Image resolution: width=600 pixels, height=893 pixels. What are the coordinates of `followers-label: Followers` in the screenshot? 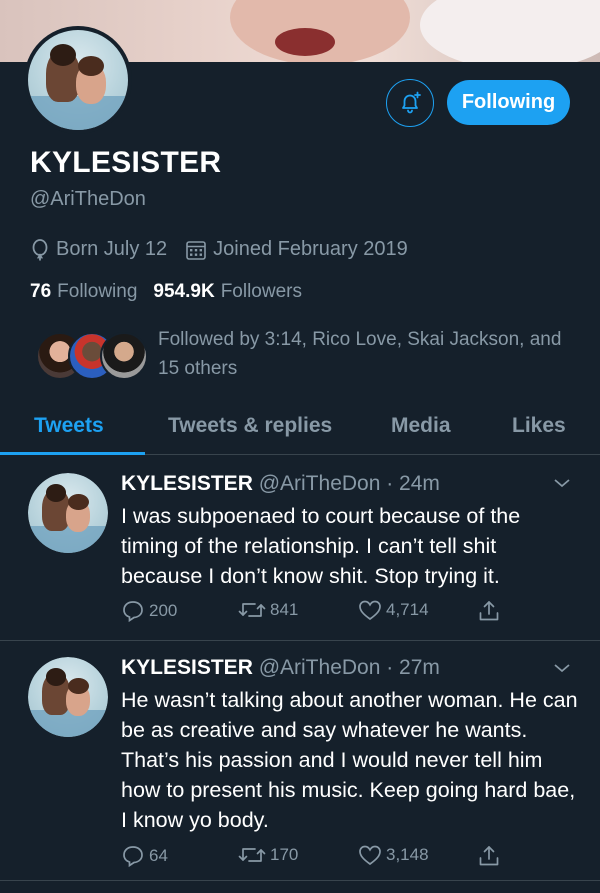 It's located at (261, 291).